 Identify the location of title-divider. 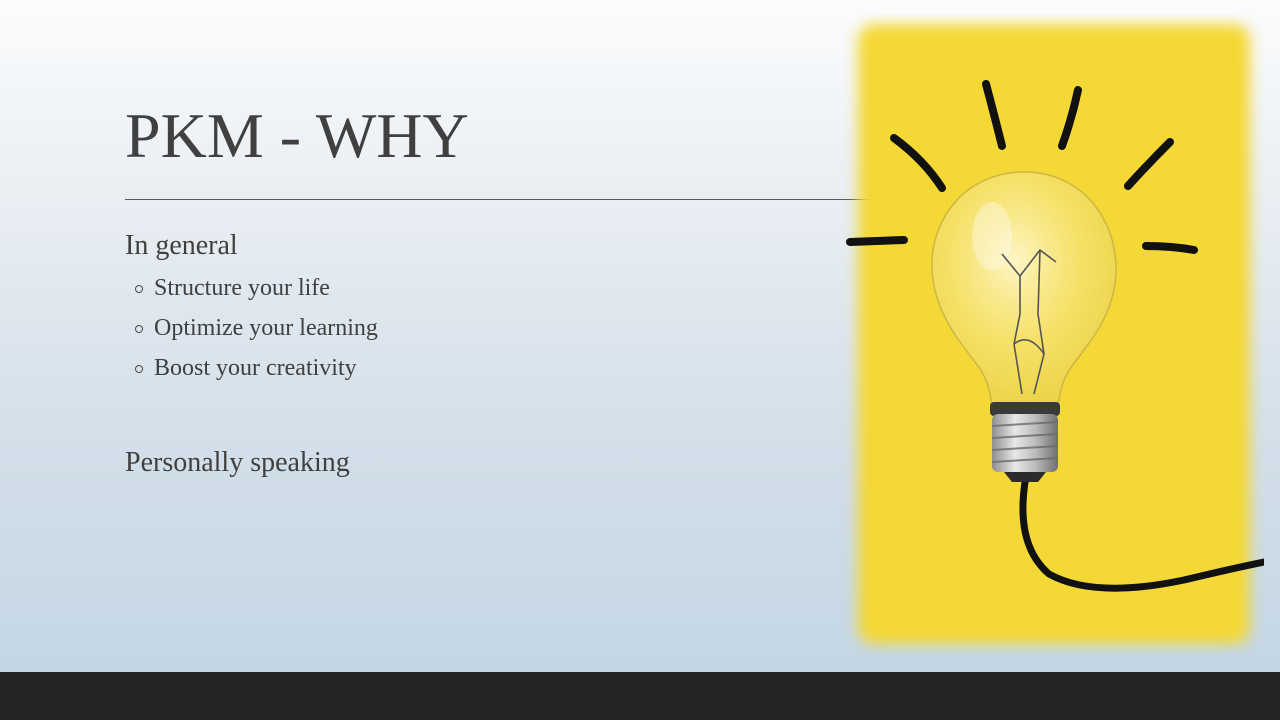
(502, 199).